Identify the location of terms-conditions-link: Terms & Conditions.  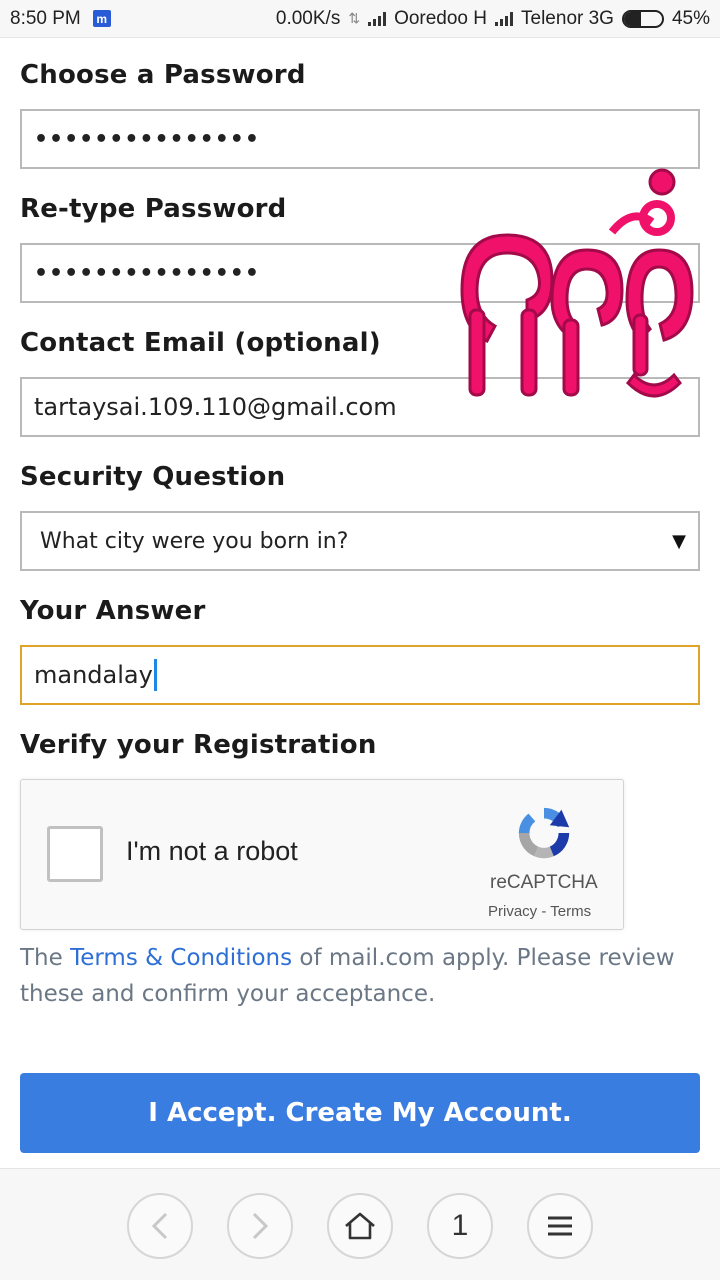
(181, 958).